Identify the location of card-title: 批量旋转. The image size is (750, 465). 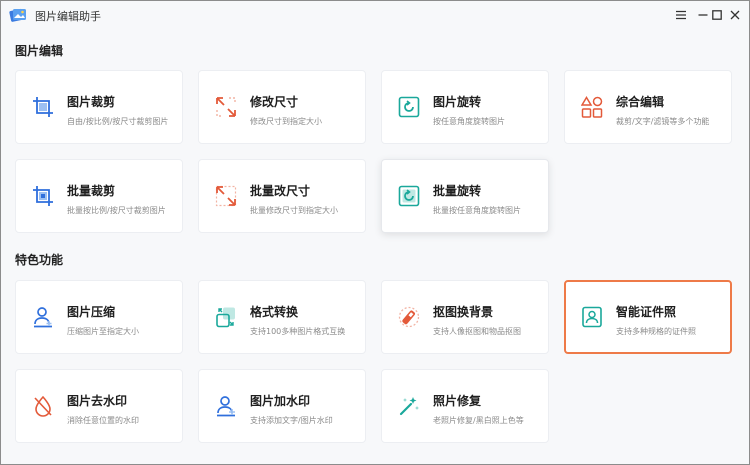
(457, 191).